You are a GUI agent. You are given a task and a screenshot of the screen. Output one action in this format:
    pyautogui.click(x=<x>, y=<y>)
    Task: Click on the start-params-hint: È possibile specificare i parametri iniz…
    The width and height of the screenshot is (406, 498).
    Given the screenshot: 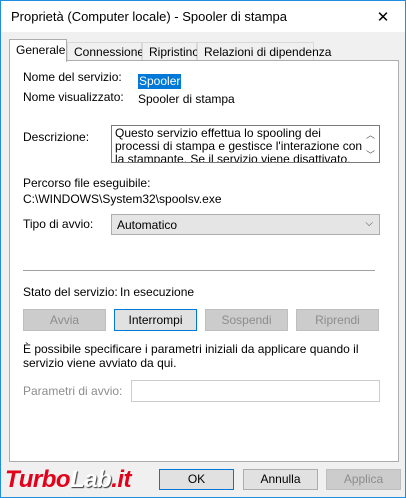 What is the action you would take?
    pyautogui.click(x=191, y=356)
    